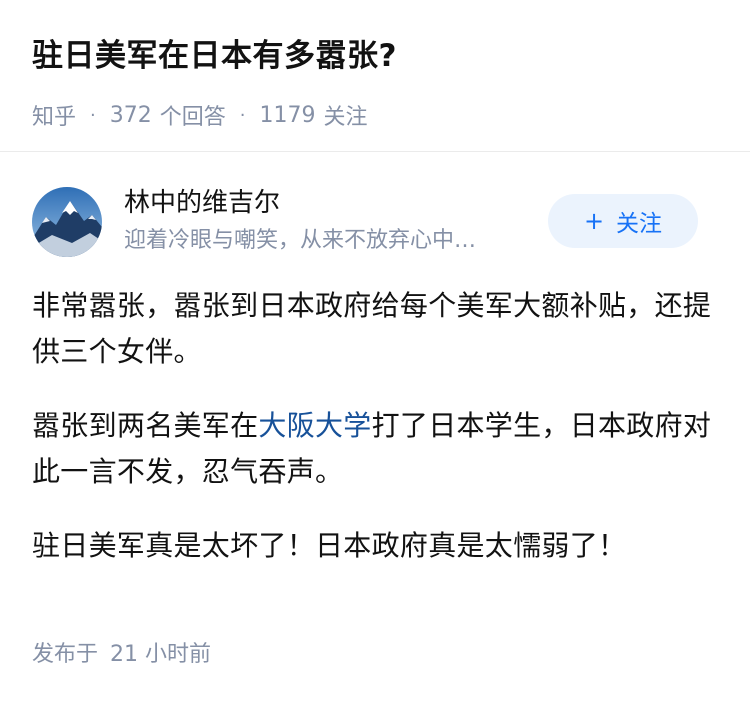 The width and height of the screenshot is (750, 702). What do you see at coordinates (54, 115) in the screenshot?
I see `source-label: 知乎` at bounding box center [54, 115].